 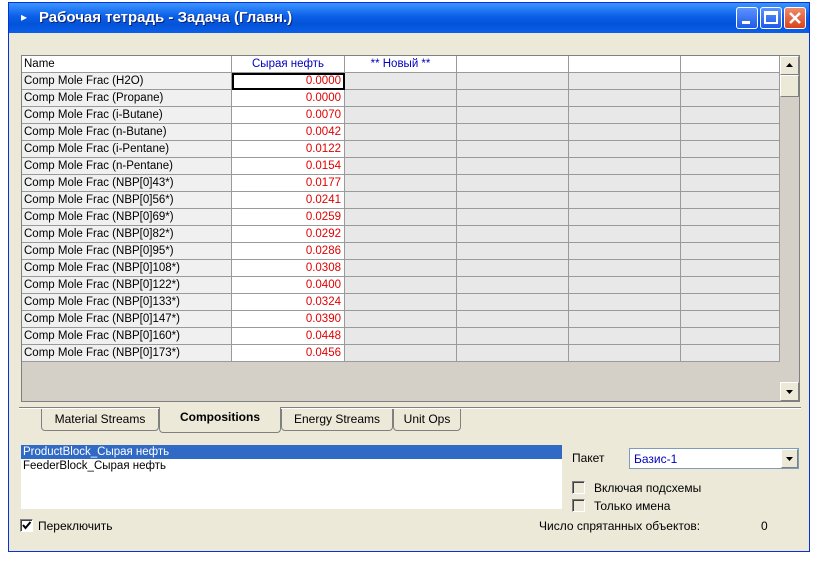 What do you see at coordinates (789, 458) in the screenshot?
I see `package-dropdown-button` at bounding box center [789, 458].